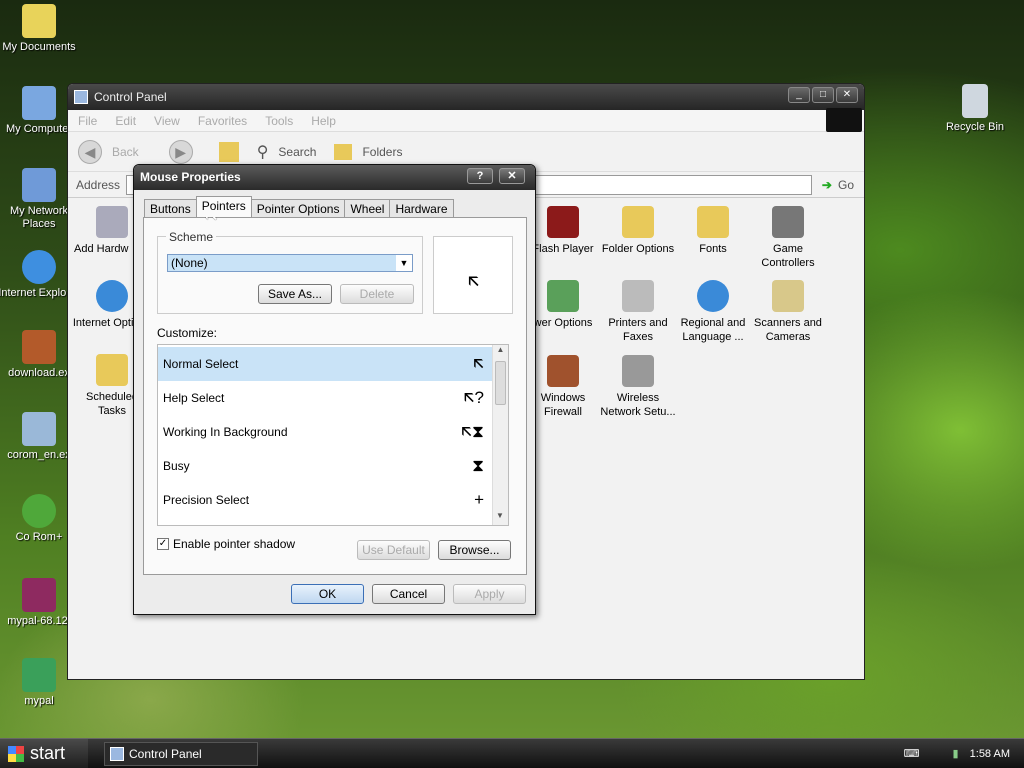  I want to click on folders-icon, so click(343, 151).